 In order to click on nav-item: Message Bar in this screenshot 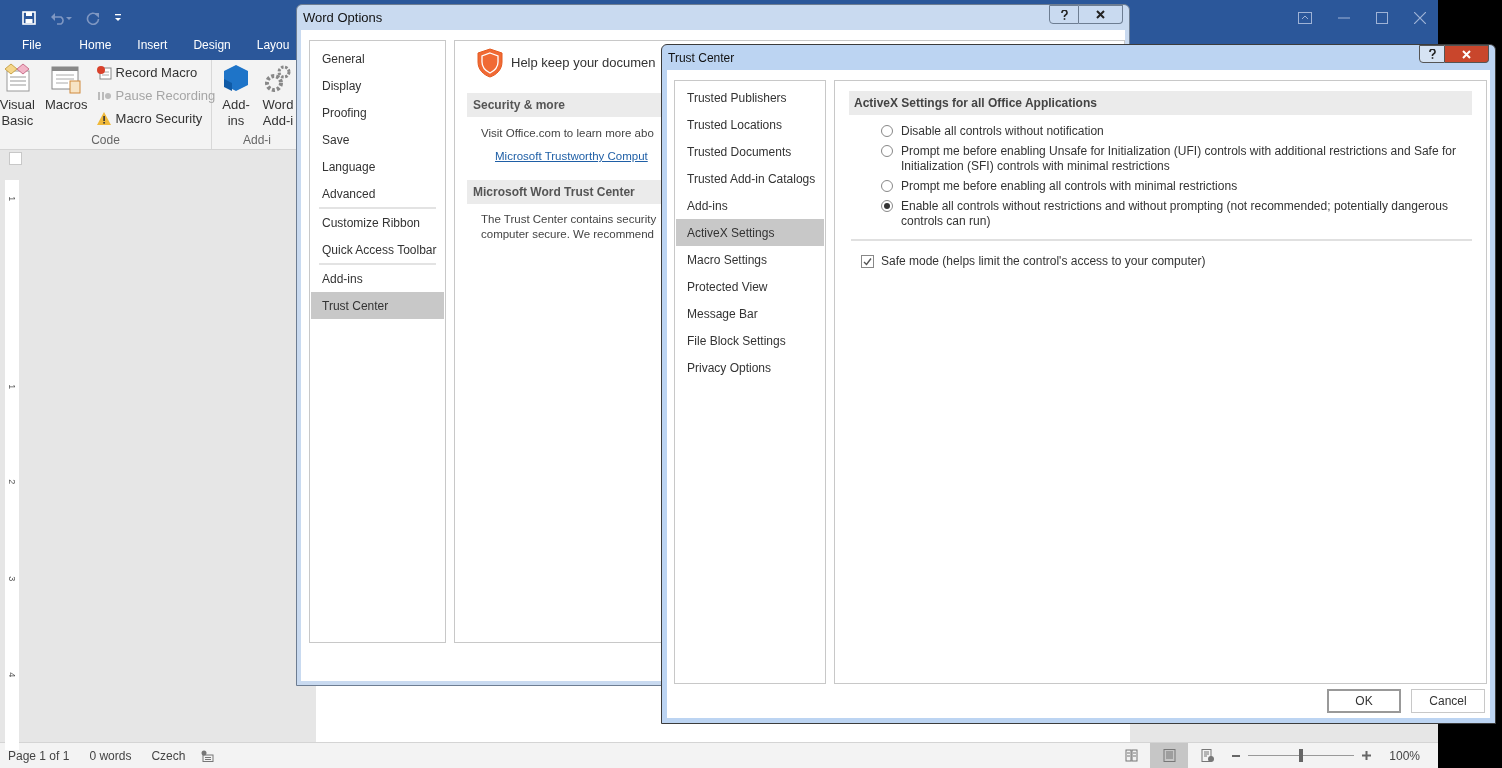, I will do `click(750, 313)`.